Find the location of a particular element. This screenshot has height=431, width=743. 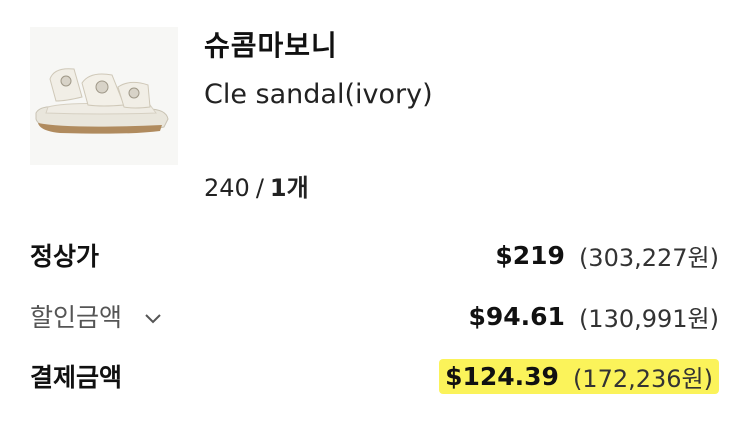

payment-usd: $124.39 is located at coordinates (502, 376).